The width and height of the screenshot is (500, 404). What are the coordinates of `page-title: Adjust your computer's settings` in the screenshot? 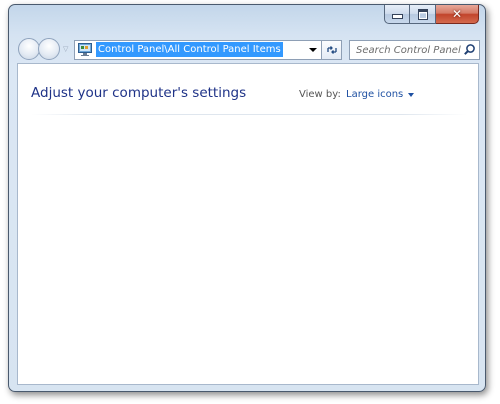 It's located at (139, 93).